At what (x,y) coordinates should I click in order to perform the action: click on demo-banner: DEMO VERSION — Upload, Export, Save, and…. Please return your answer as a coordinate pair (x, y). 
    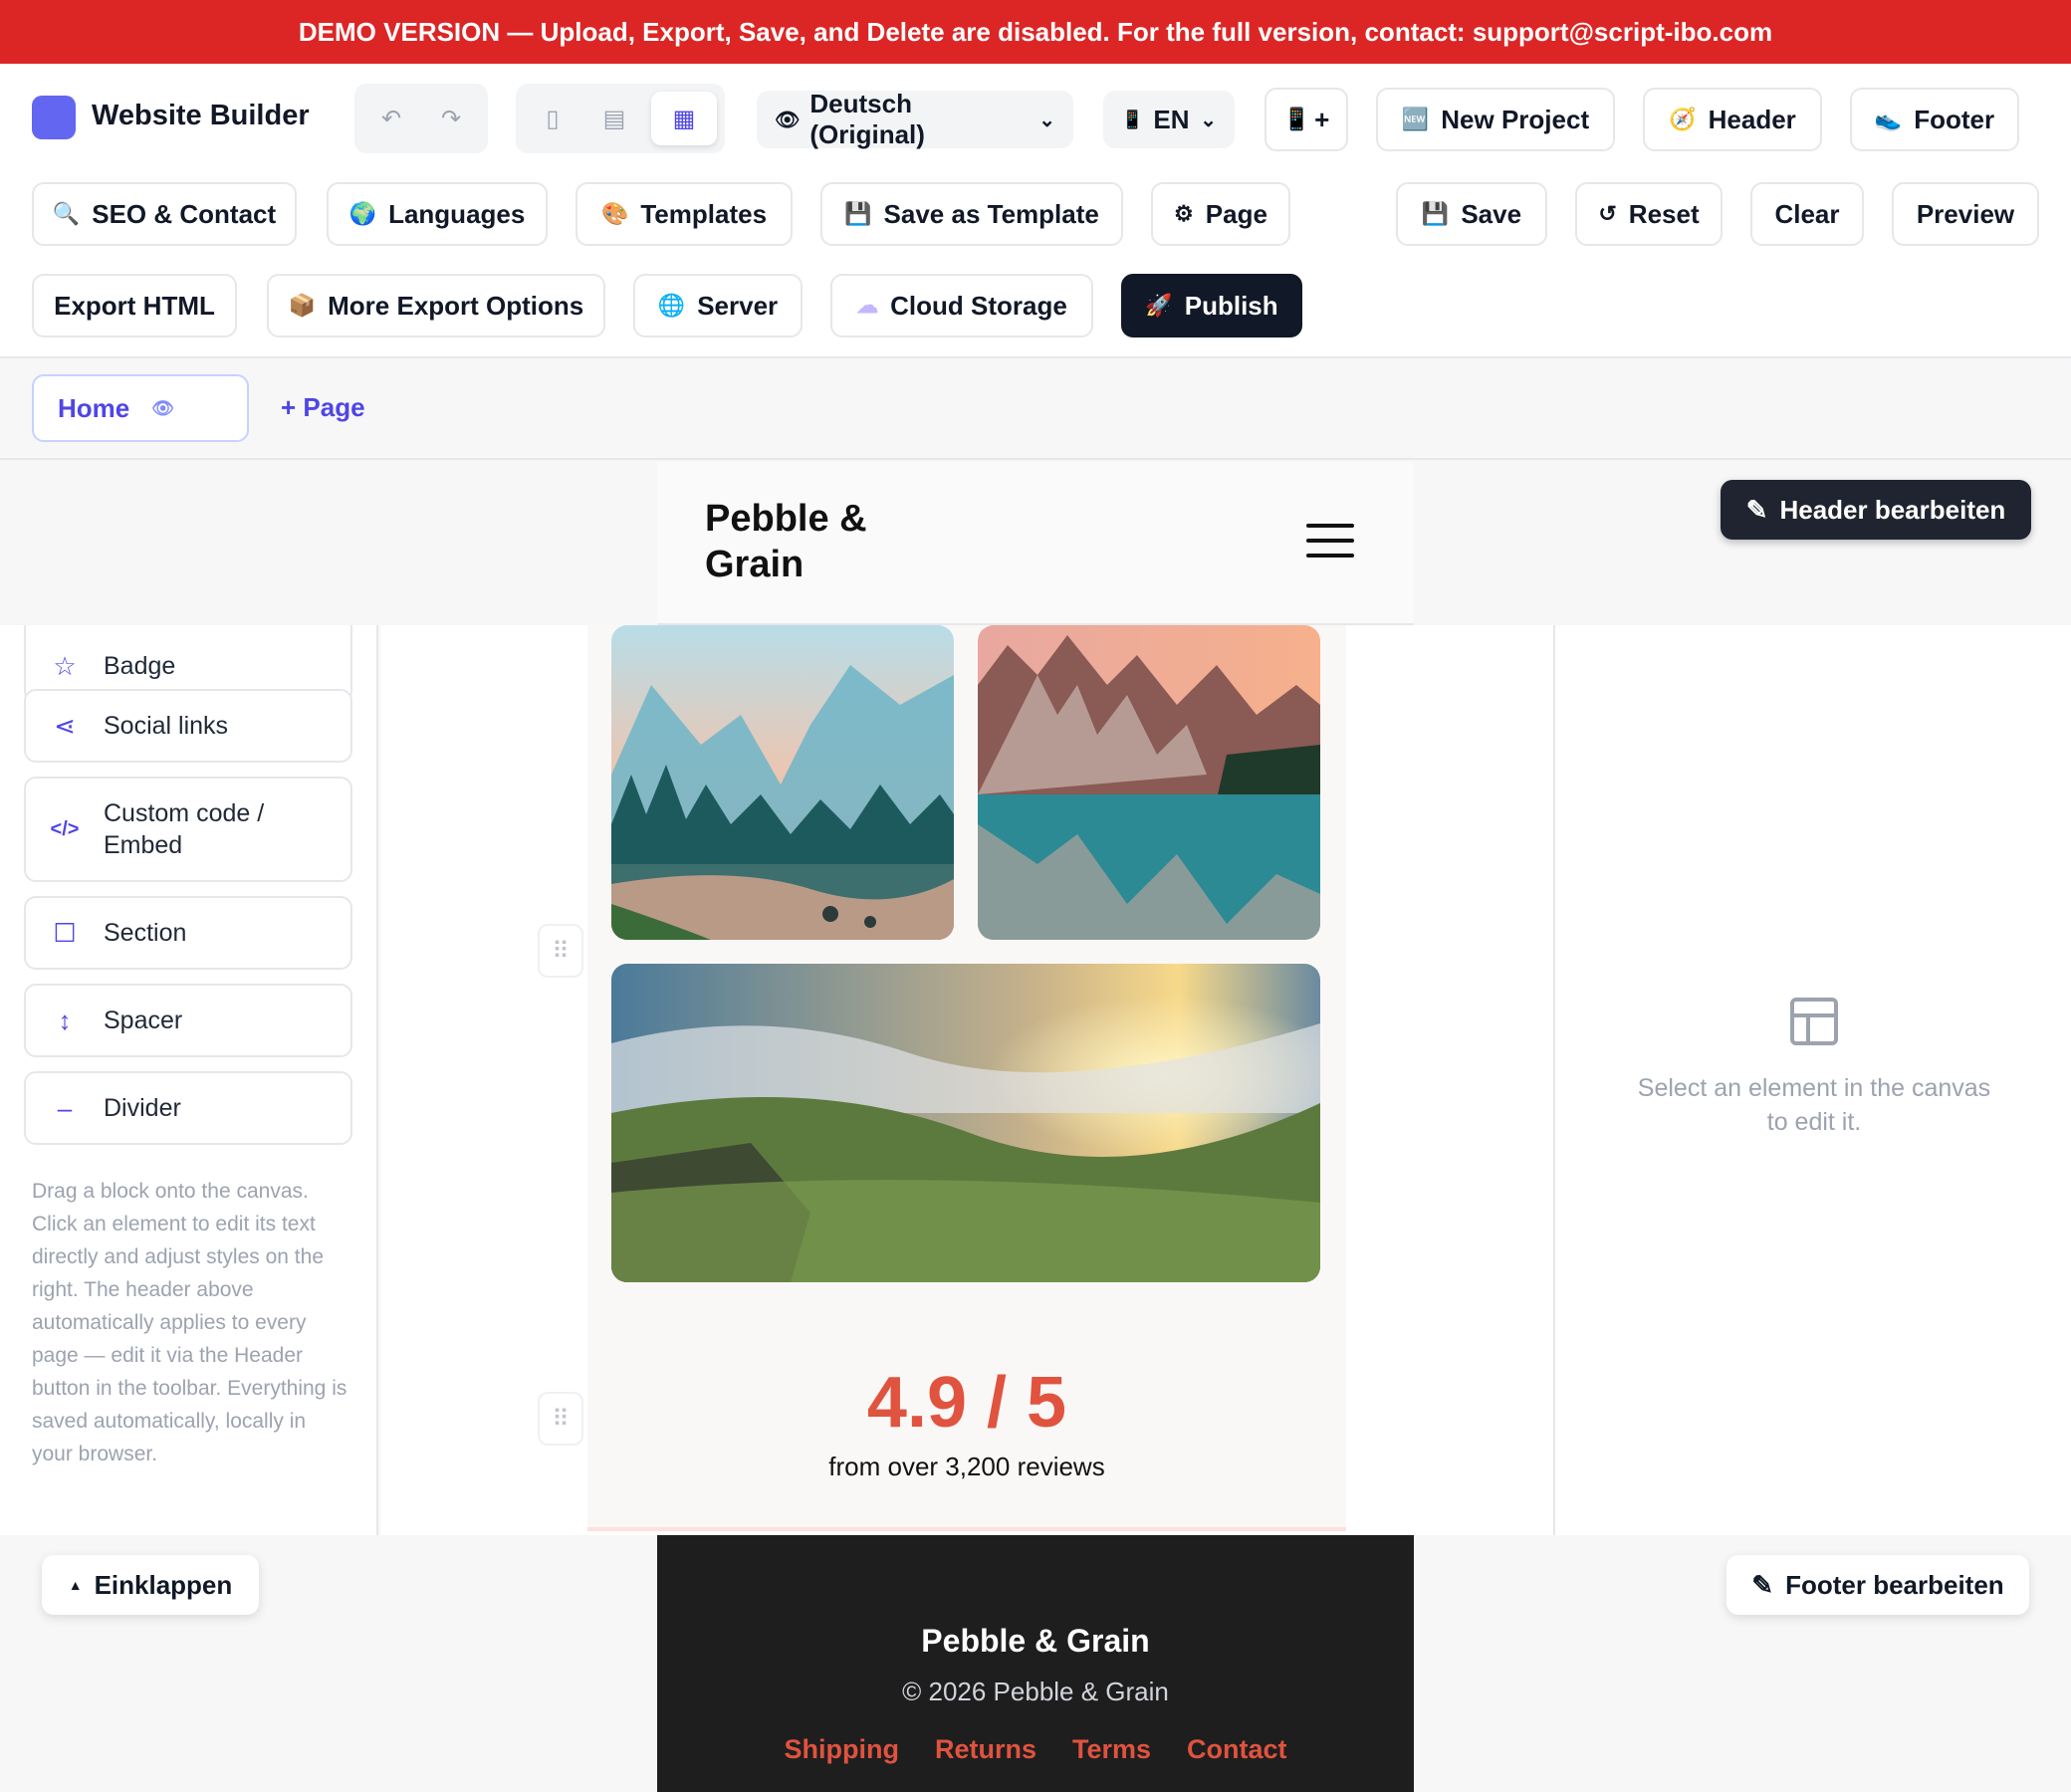
    Looking at the image, I should click on (1035, 32).